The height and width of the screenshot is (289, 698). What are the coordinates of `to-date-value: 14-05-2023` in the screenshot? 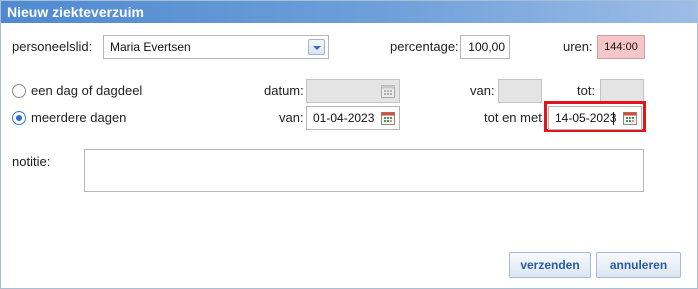 It's located at (586, 118).